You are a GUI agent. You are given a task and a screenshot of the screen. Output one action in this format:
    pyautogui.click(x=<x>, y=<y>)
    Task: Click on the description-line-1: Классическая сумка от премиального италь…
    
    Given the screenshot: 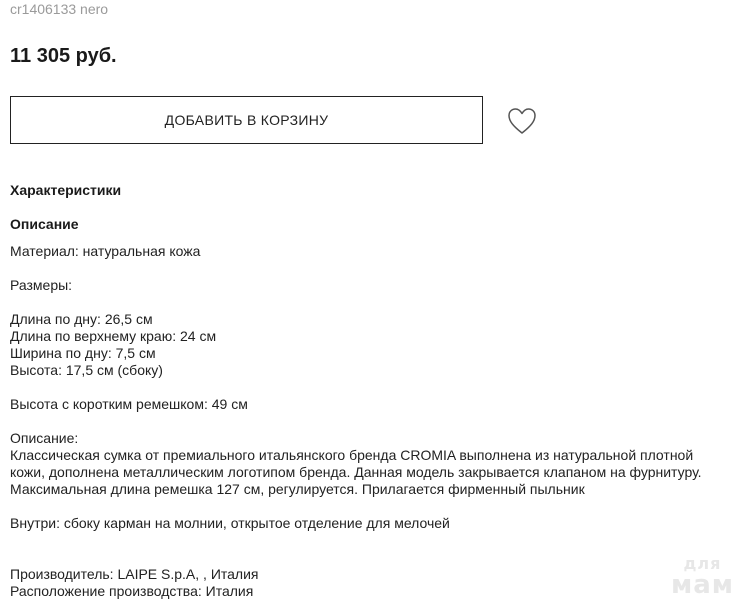 What is the action you would take?
    pyautogui.click(x=352, y=455)
    